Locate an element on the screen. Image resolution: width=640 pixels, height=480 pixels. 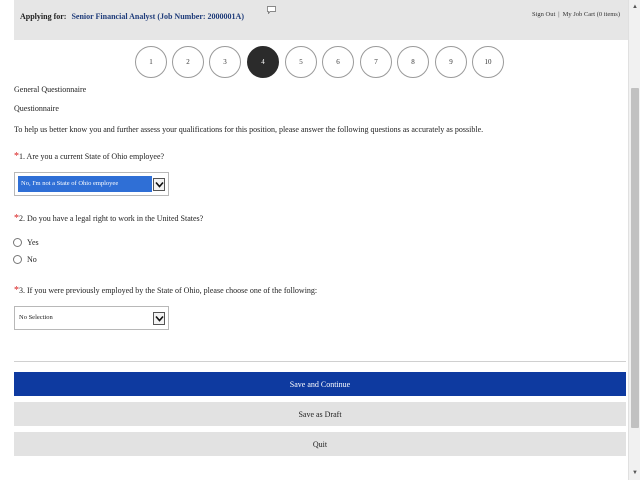
step-6: 6 is located at coordinates (338, 62).